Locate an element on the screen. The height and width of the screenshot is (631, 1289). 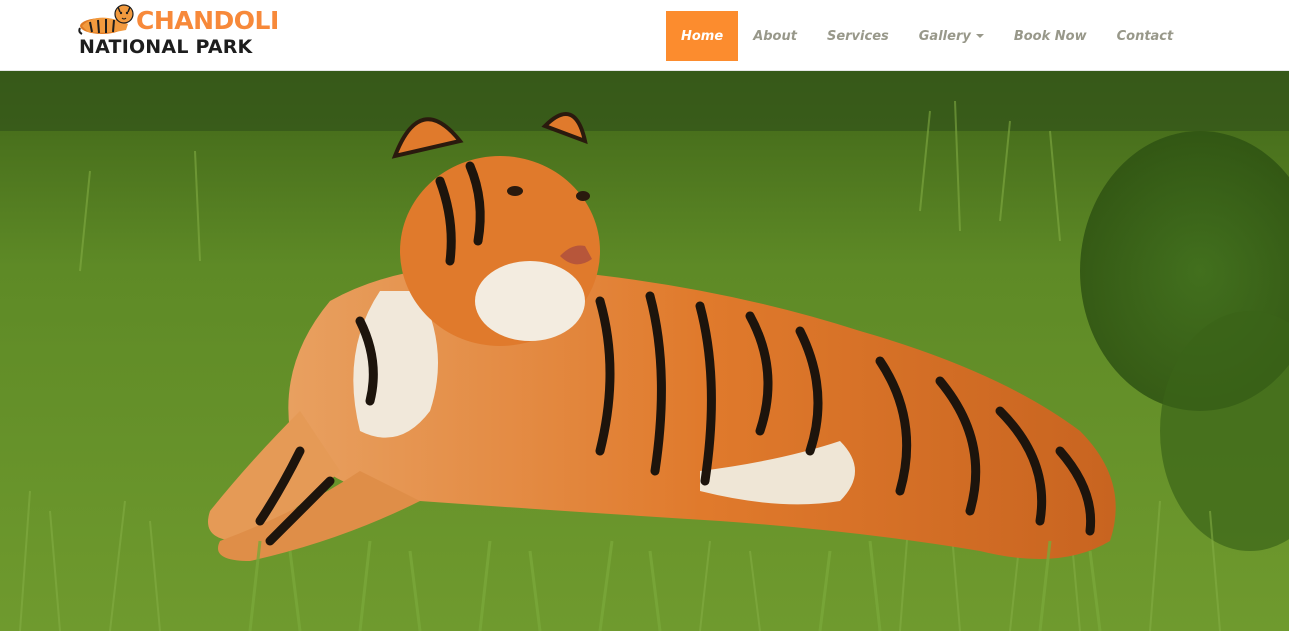
brand-logo: CHANDOLI NATIONAL PARK is located at coordinates (180, 31).